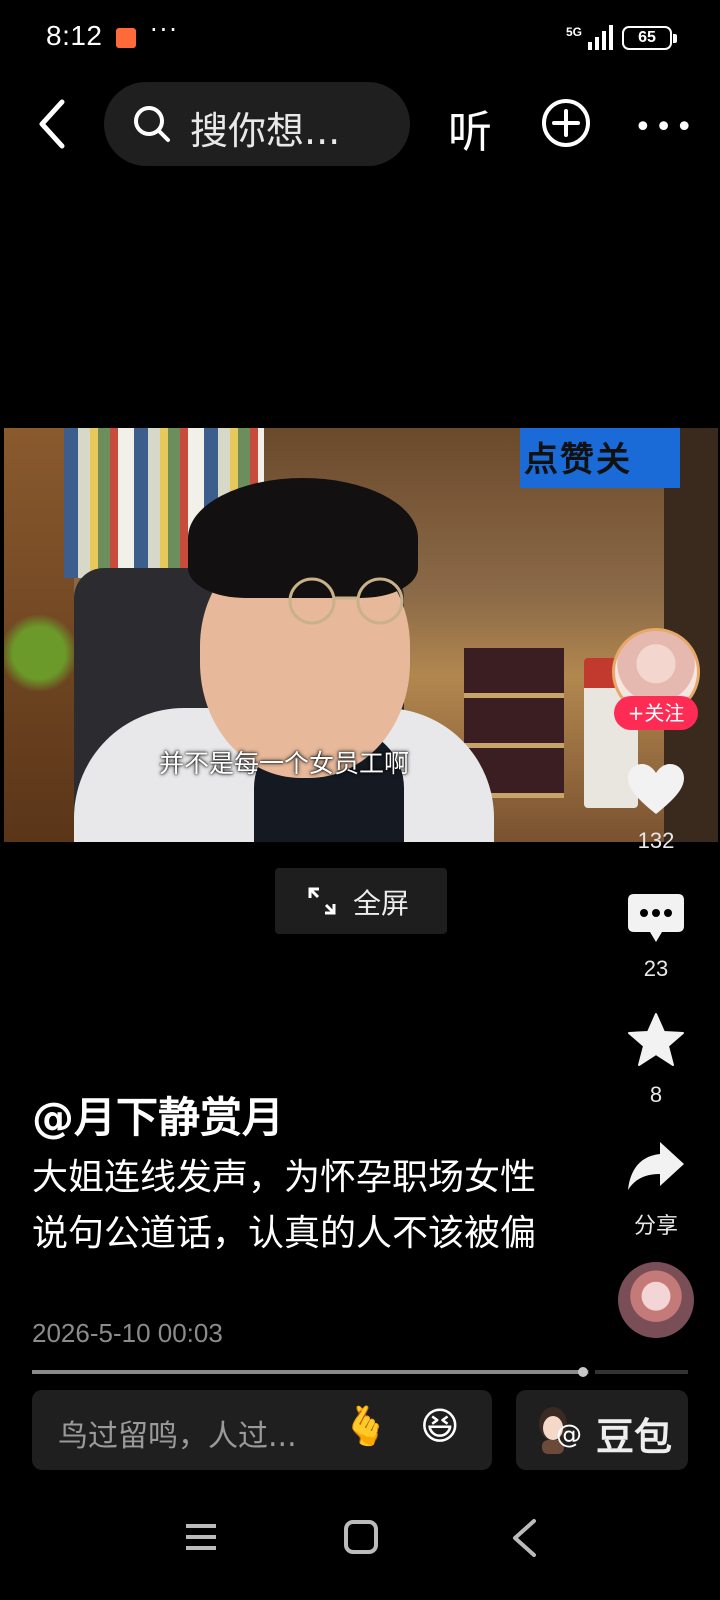 Image resolution: width=720 pixels, height=1600 pixels. Describe the element at coordinates (665, 127) in the screenshot. I see `more-options-icon: •••` at that location.